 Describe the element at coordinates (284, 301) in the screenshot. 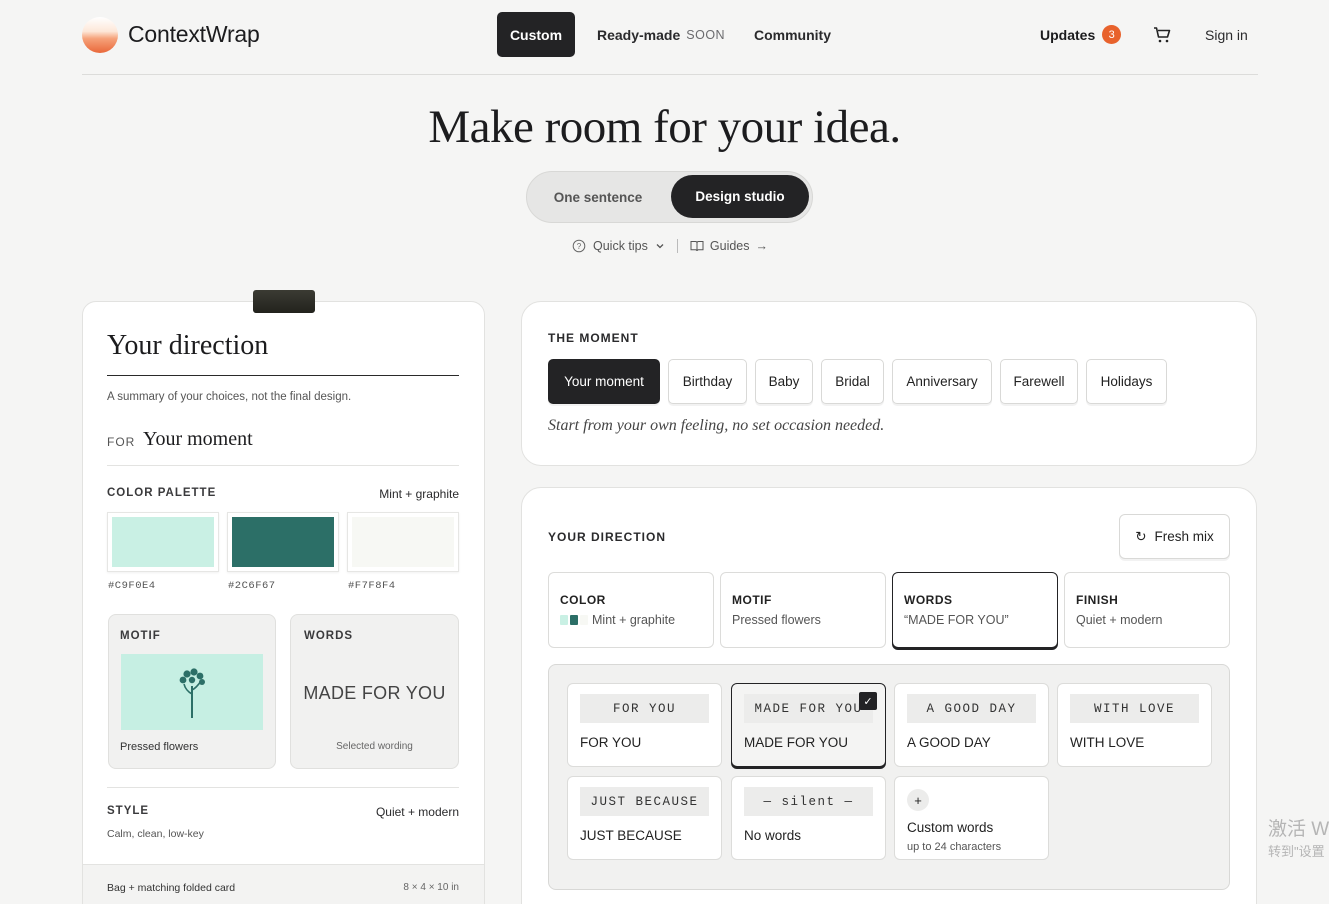

I see `card-clip` at that location.